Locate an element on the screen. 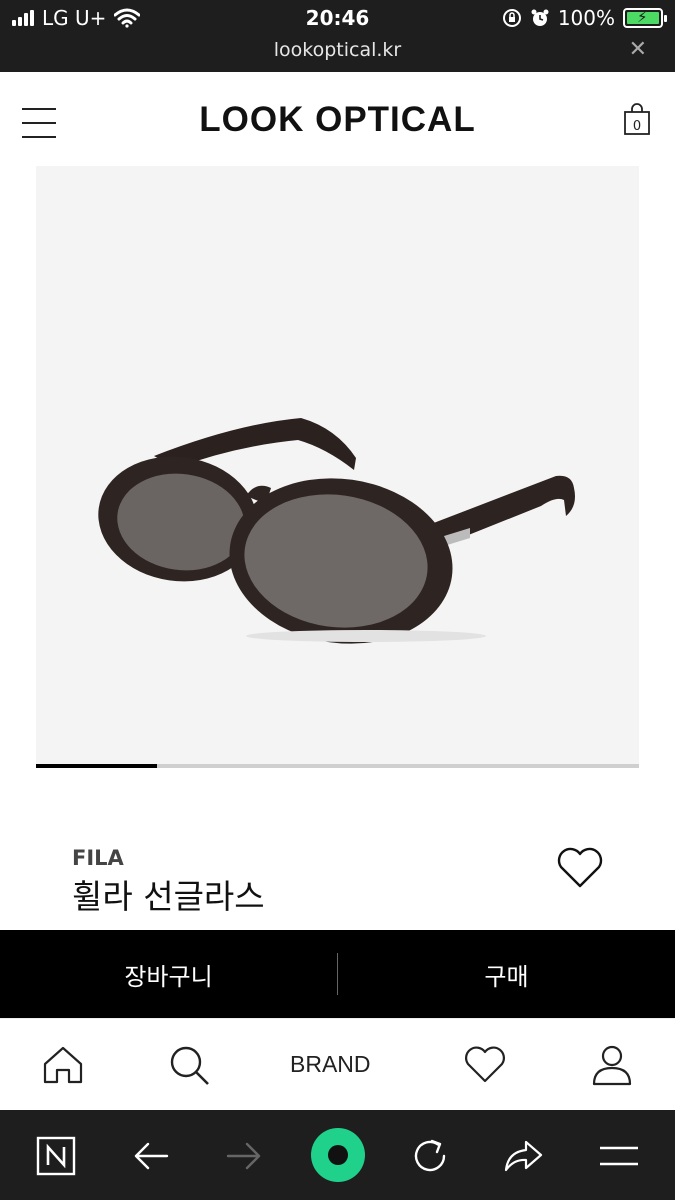 This screenshot has height=1200, width=675. buy-button: 구매 is located at coordinates (506, 974).